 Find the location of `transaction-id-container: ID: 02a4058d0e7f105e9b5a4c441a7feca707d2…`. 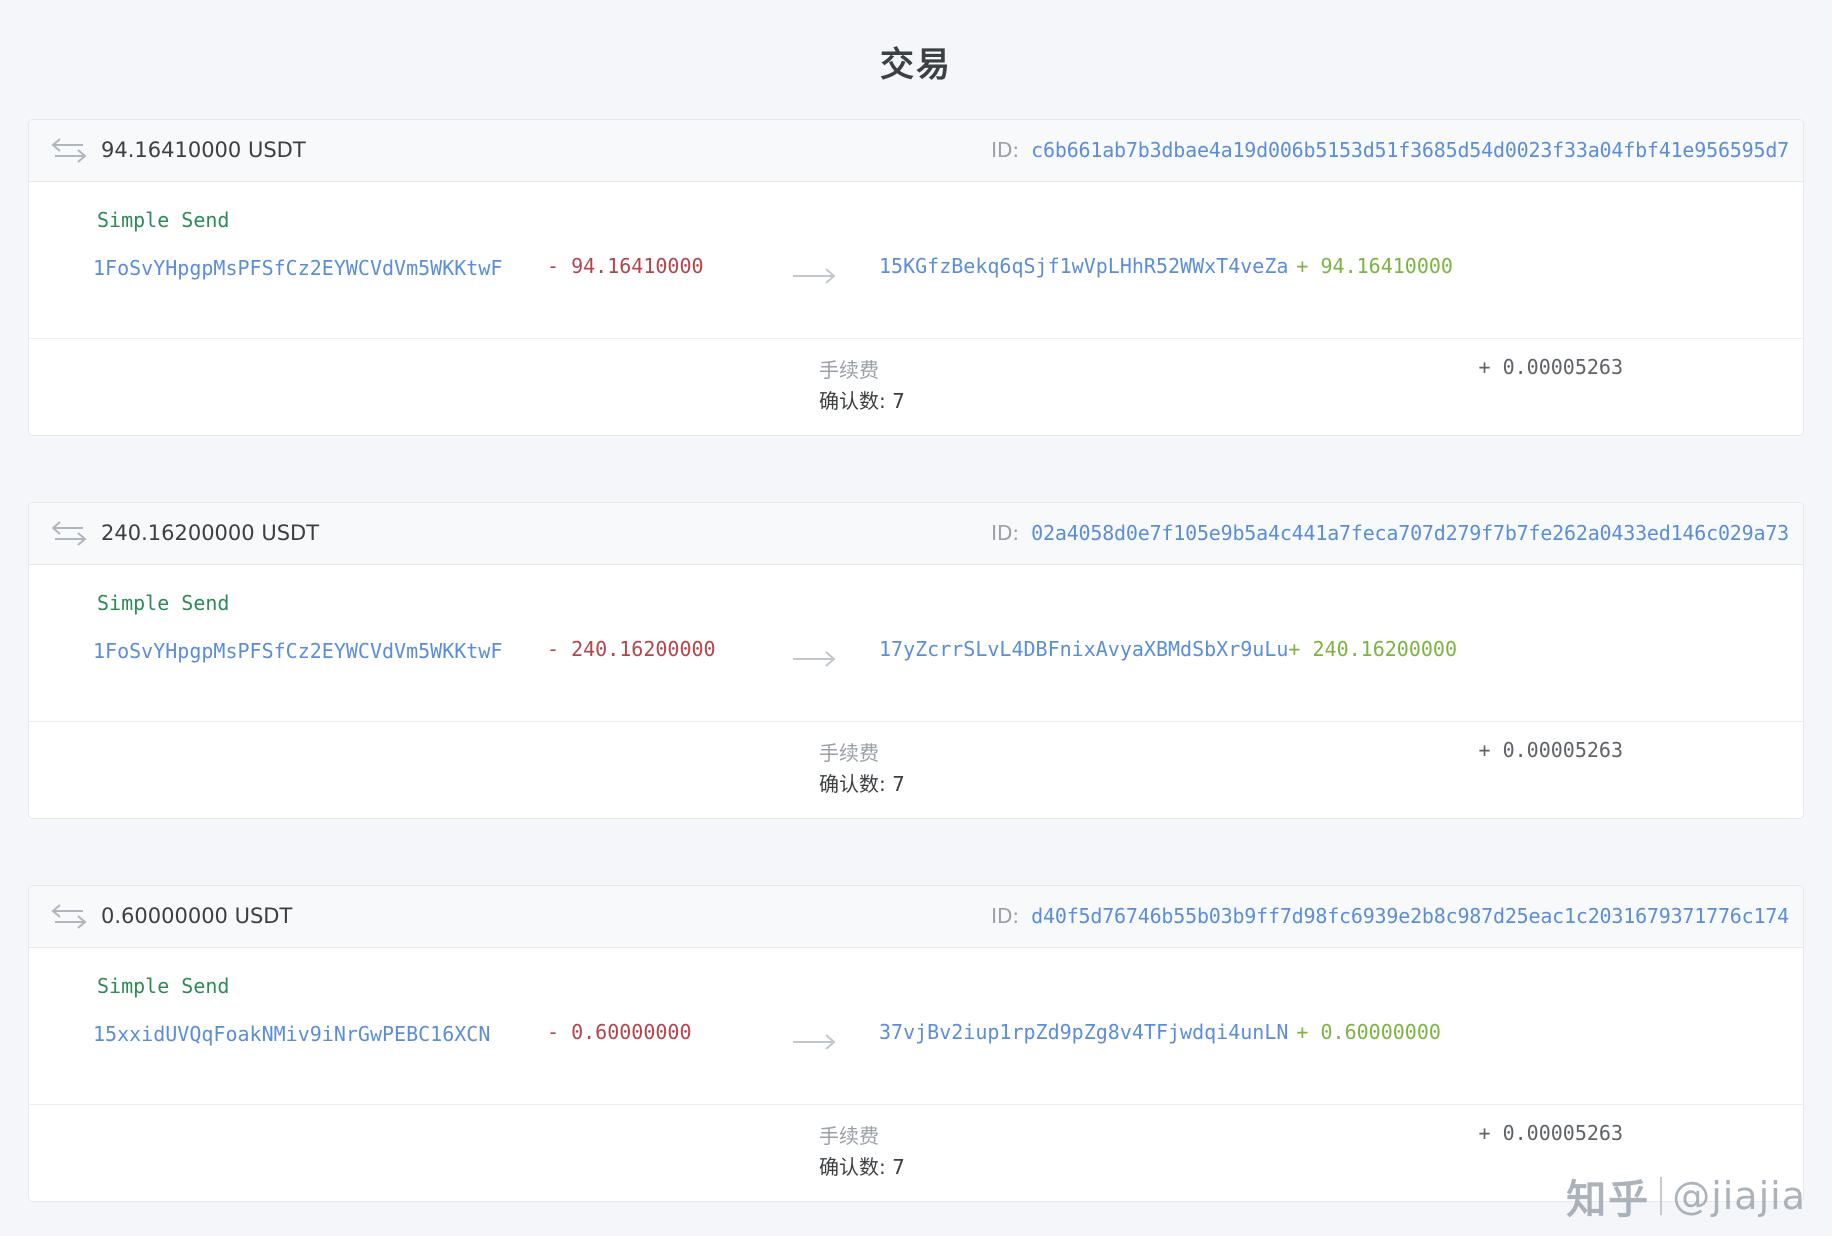

transaction-id-container: ID: 02a4058d0e7f105e9b5a4c441a7feca707d2… is located at coordinates (1390, 533).